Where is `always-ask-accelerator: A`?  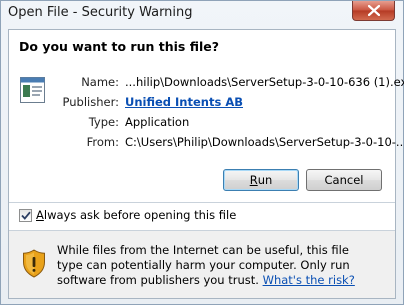 always-ask-accelerator: A is located at coordinates (40, 215).